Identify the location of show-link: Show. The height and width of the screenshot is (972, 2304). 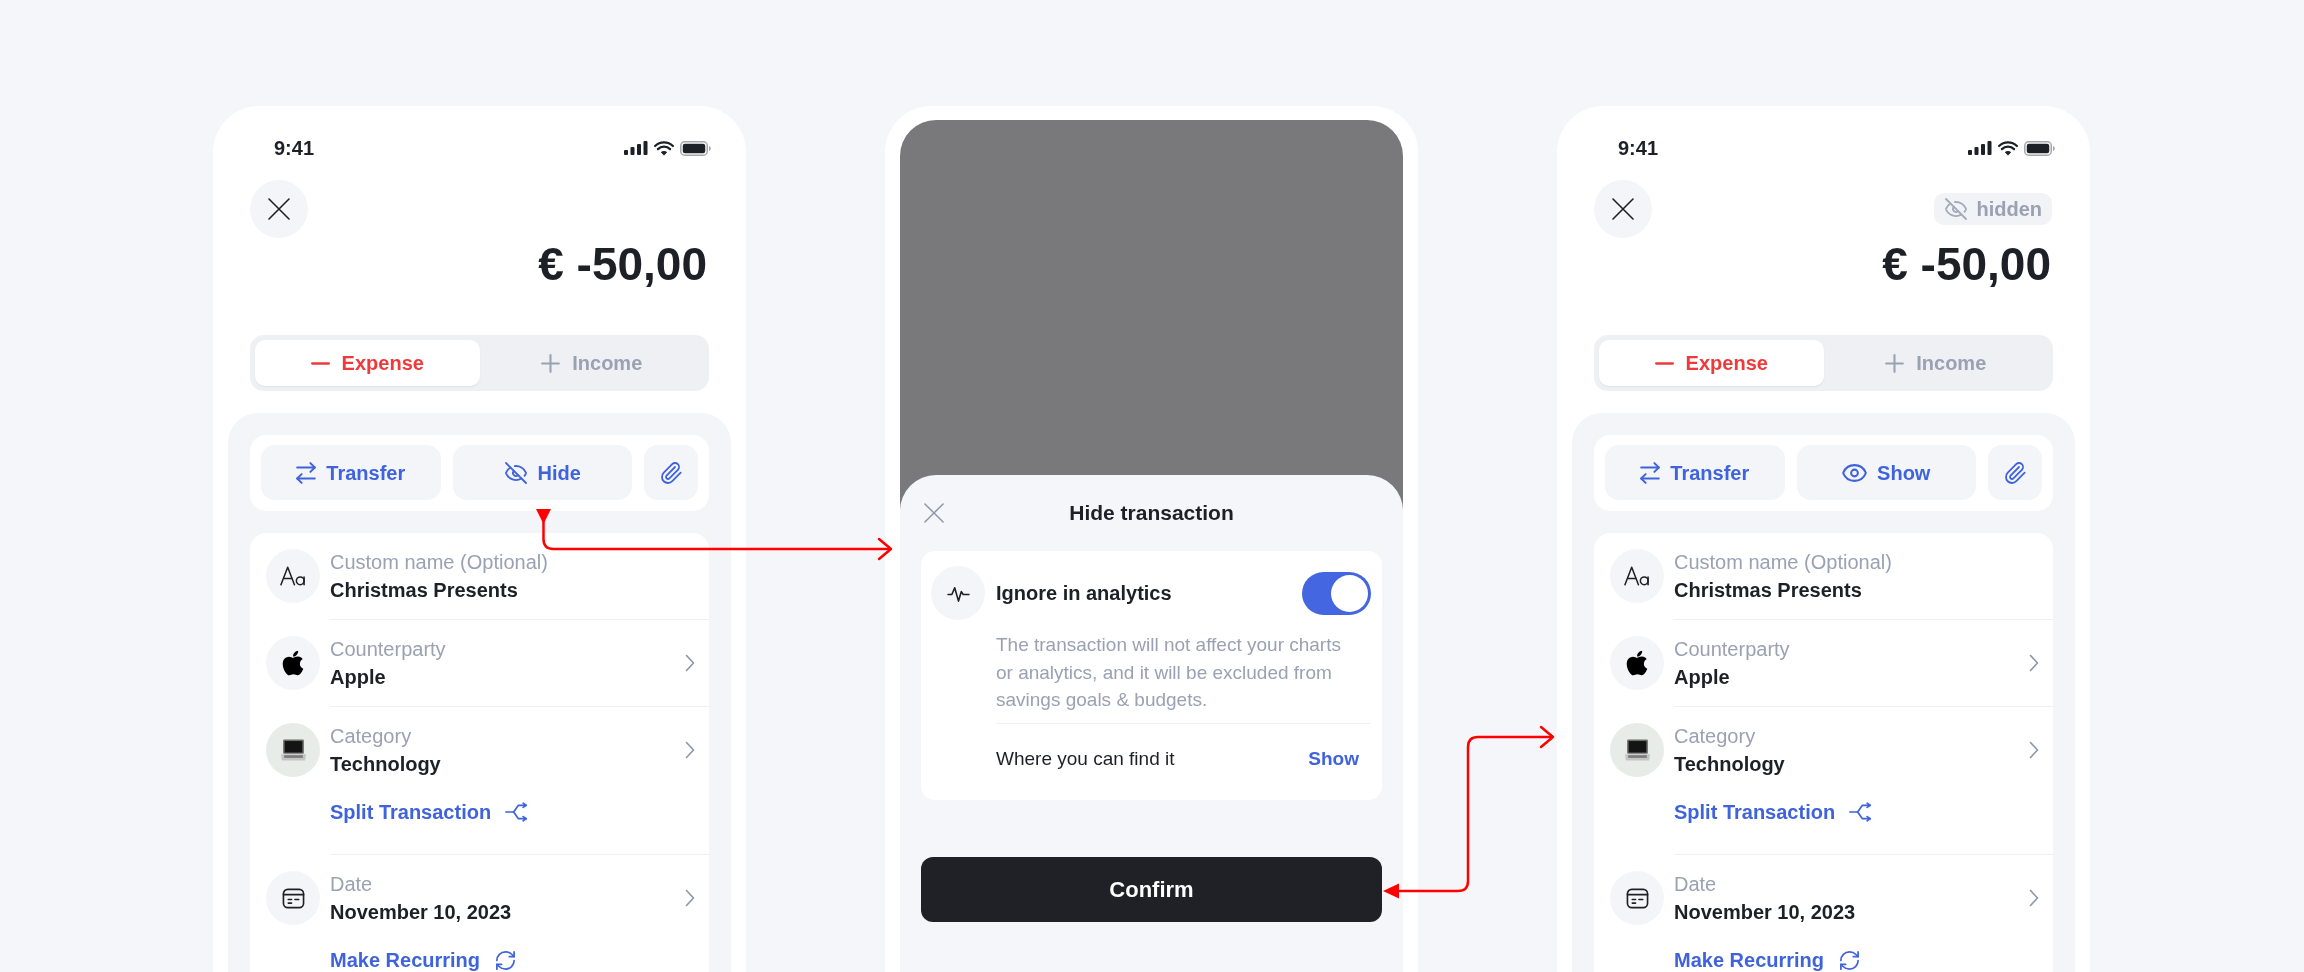
(1333, 758).